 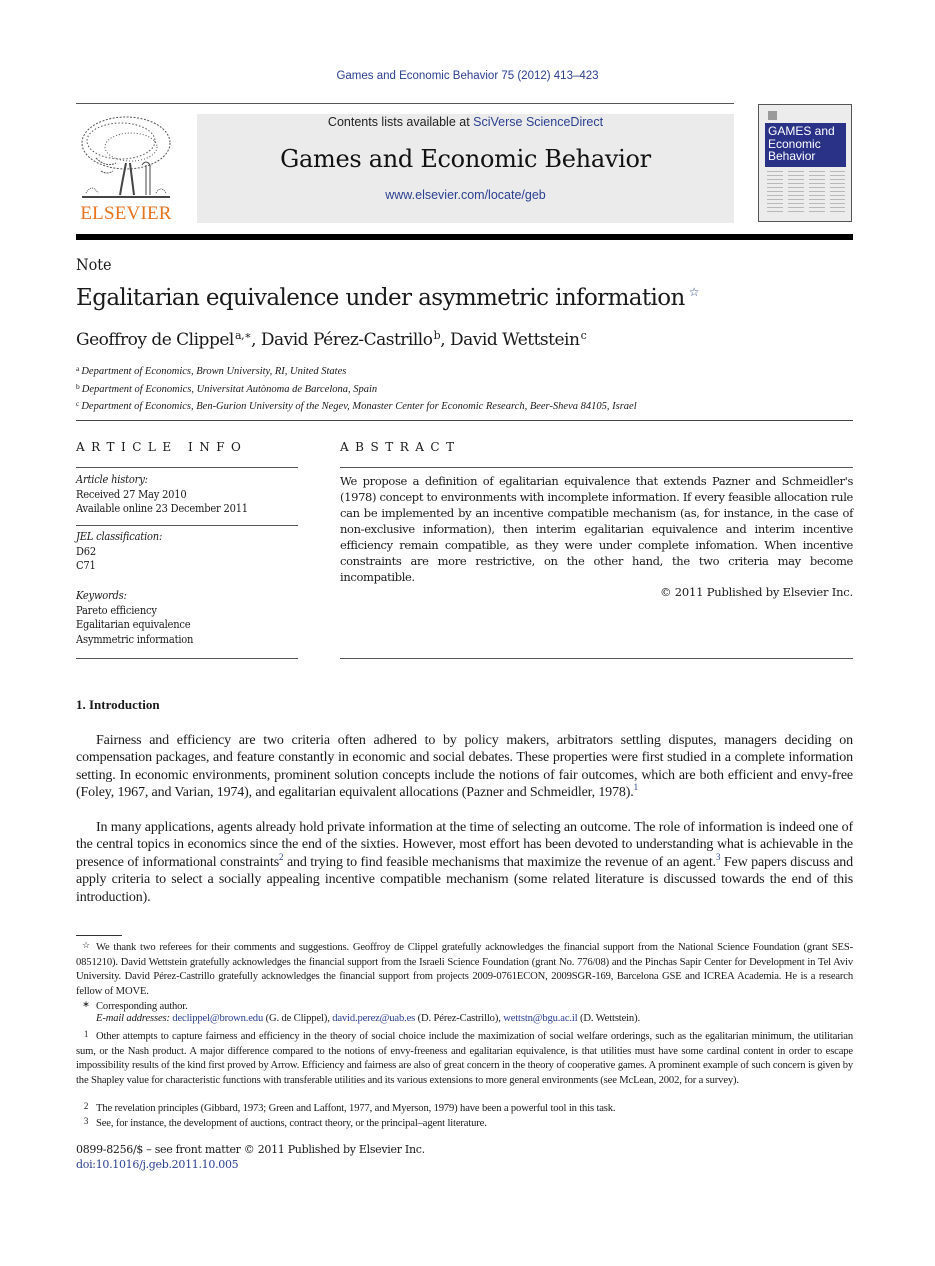 I want to click on footnote-mark: 1, so click(x=86, y=1034).